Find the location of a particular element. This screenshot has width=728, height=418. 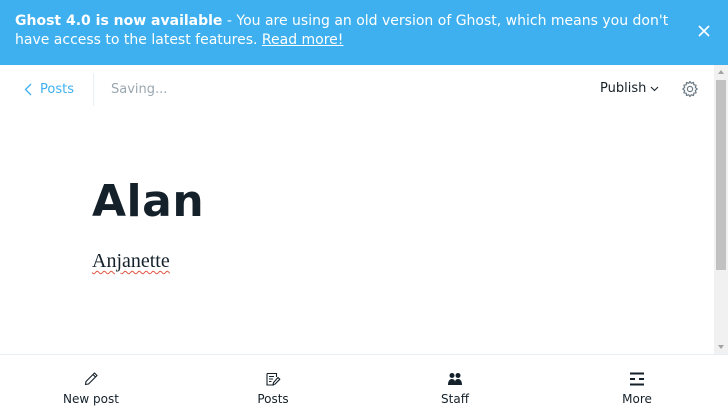

nav-new-post-label: New post is located at coordinates (91, 399).